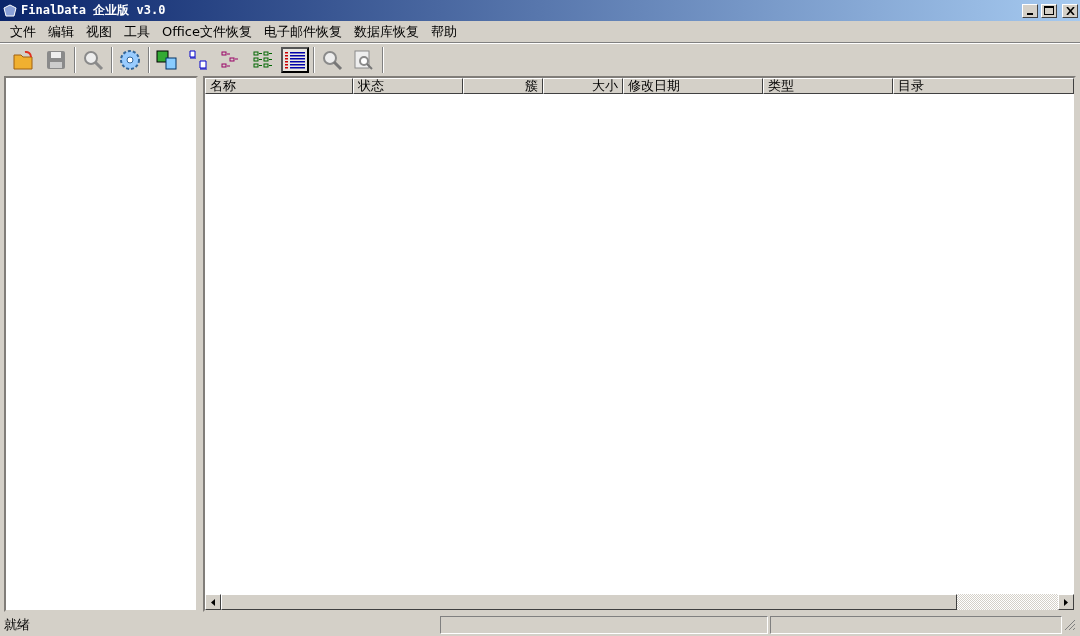  What do you see at coordinates (386, 31) in the screenshot?
I see `menu-item: 数据库恢复` at bounding box center [386, 31].